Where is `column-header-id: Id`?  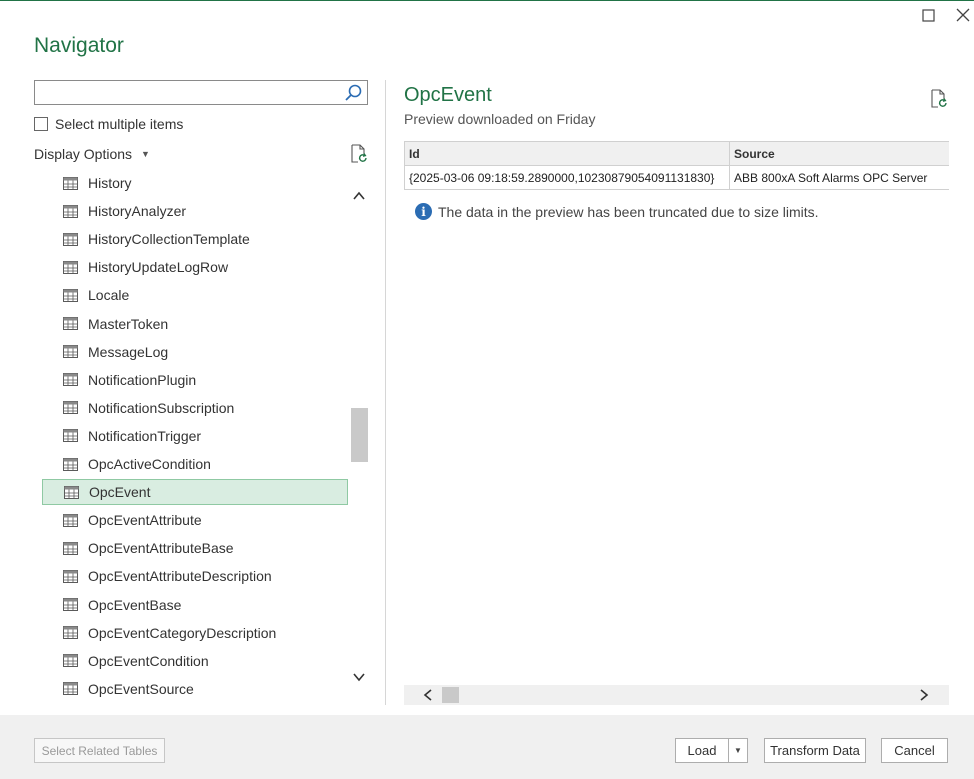 column-header-id: Id is located at coordinates (567, 154).